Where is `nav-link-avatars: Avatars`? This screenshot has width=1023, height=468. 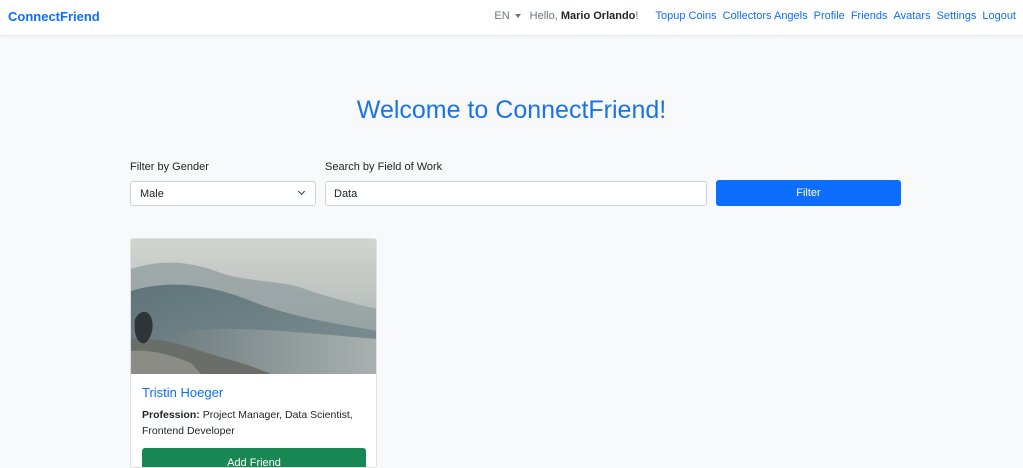 nav-link-avatars: Avatars is located at coordinates (912, 16).